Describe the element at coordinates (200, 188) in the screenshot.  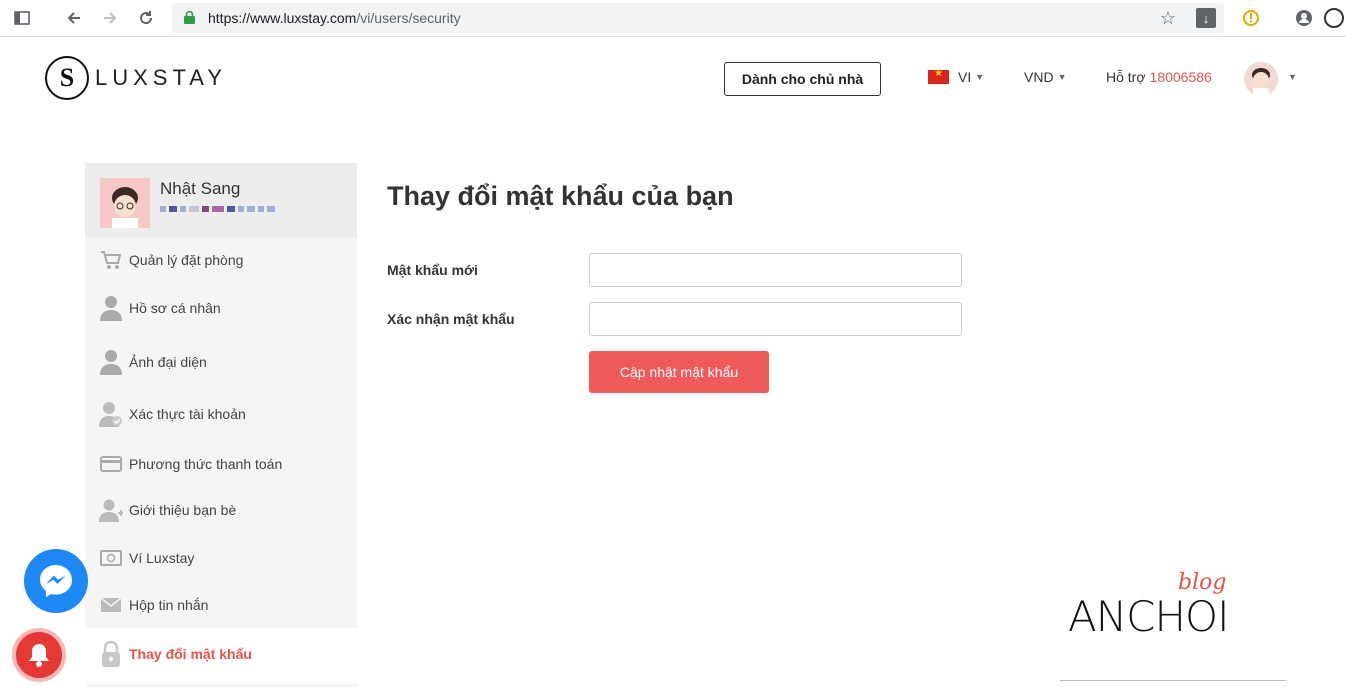
I see `profile-name: Nhật Sang` at that location.